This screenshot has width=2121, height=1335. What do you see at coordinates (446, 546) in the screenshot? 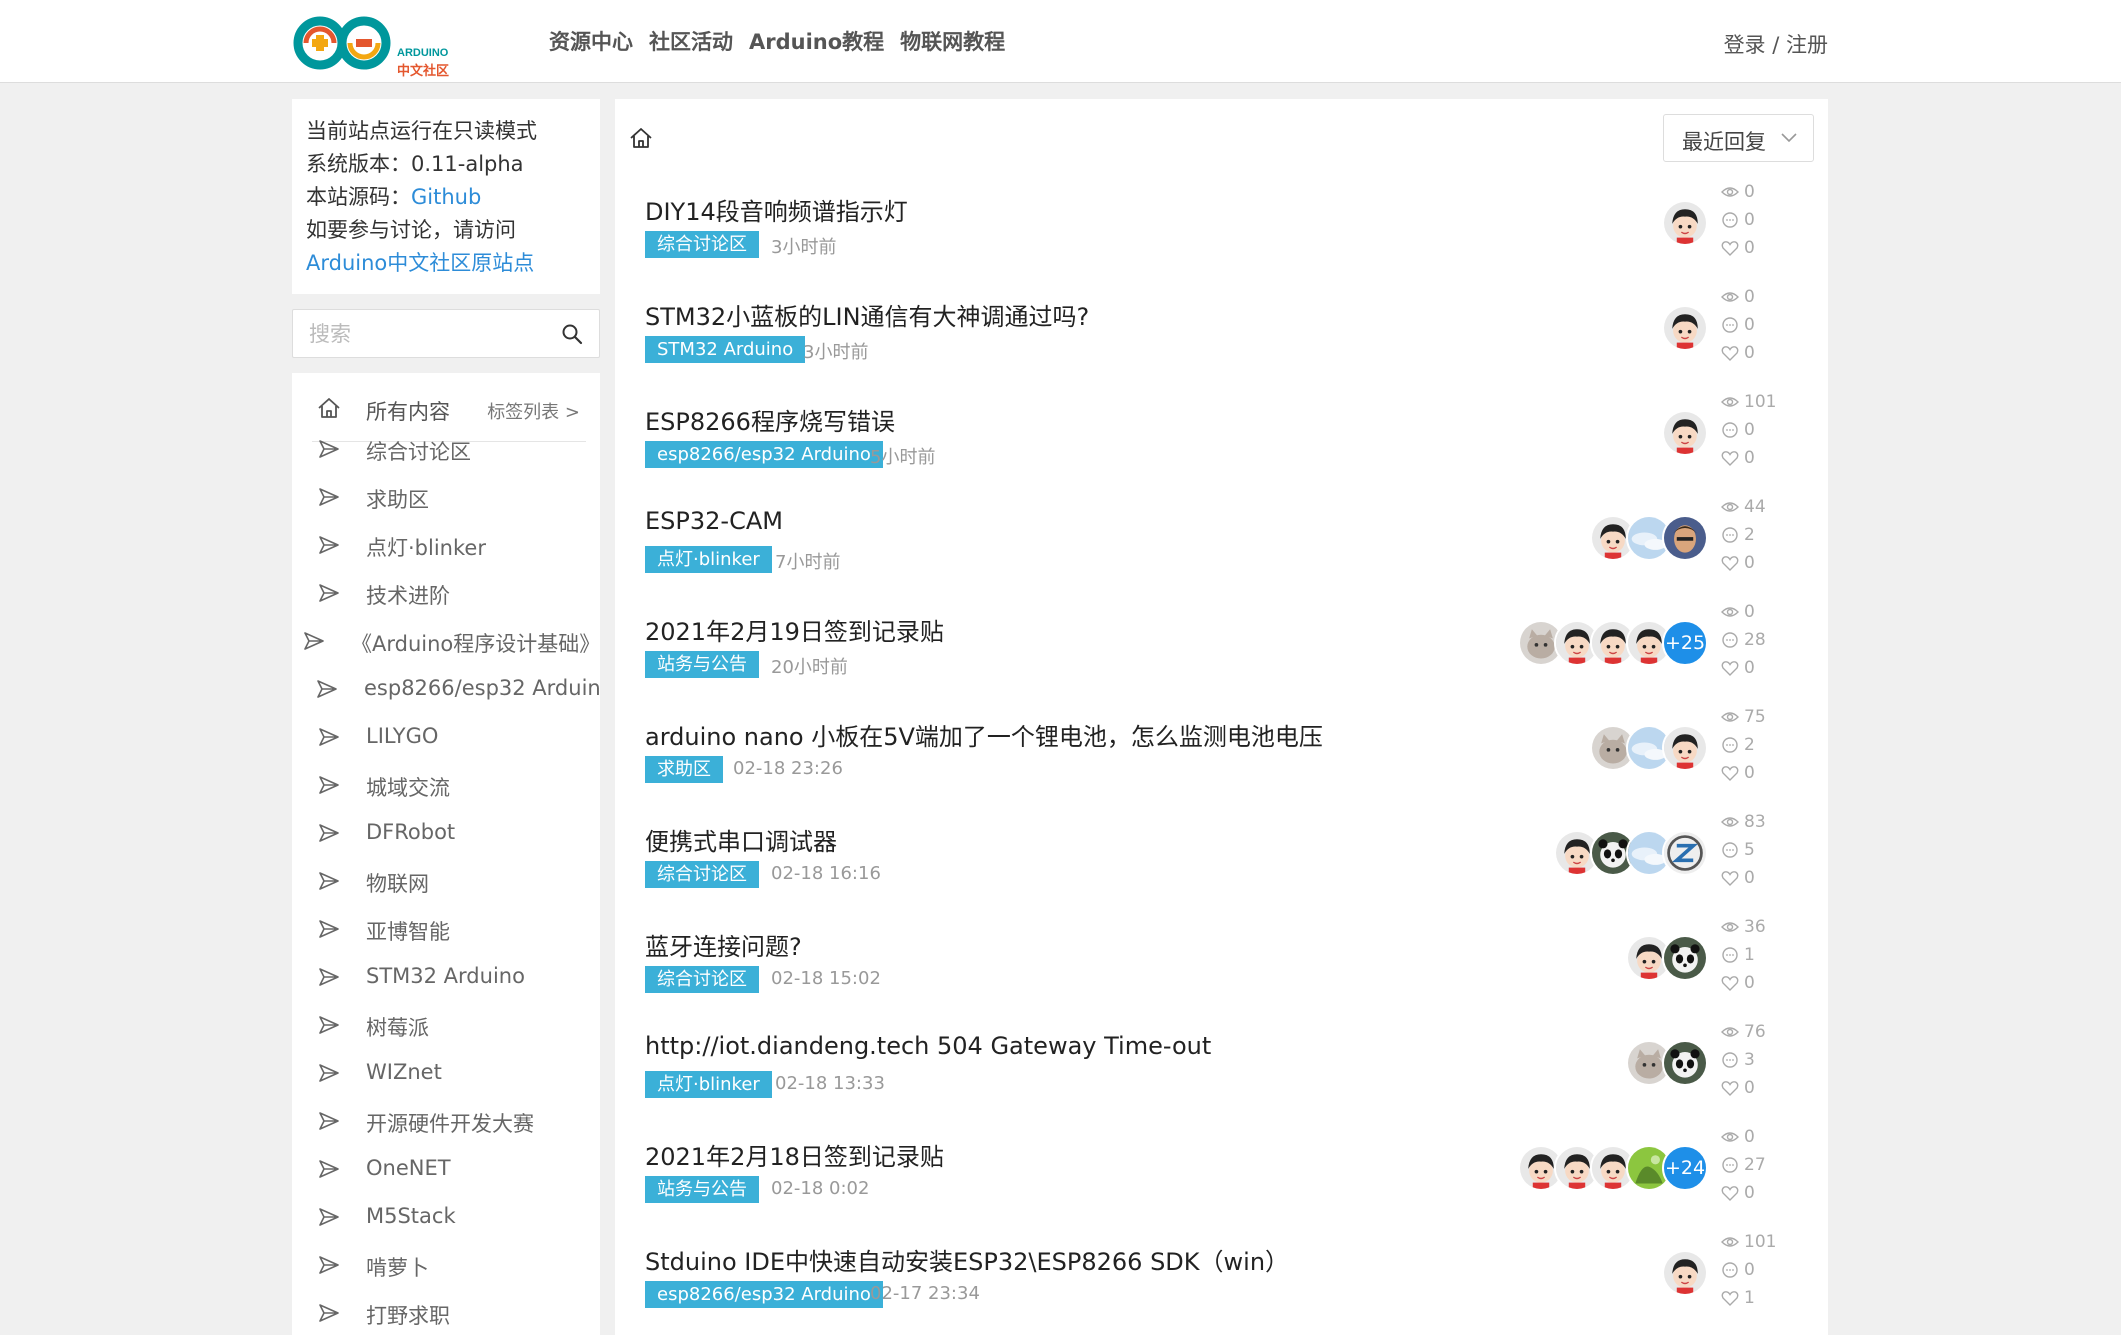
I see `sidebar-category-item: 点灯·blinker` at bounding box center [446, 546].